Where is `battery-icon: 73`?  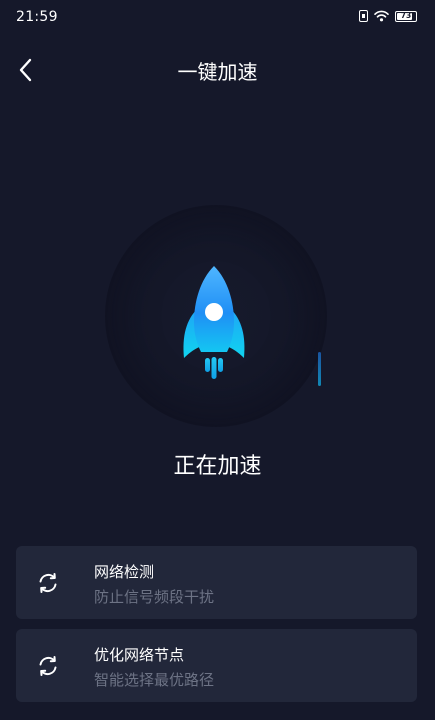 battery-icon: 73 is located at coordinates (406, 16).